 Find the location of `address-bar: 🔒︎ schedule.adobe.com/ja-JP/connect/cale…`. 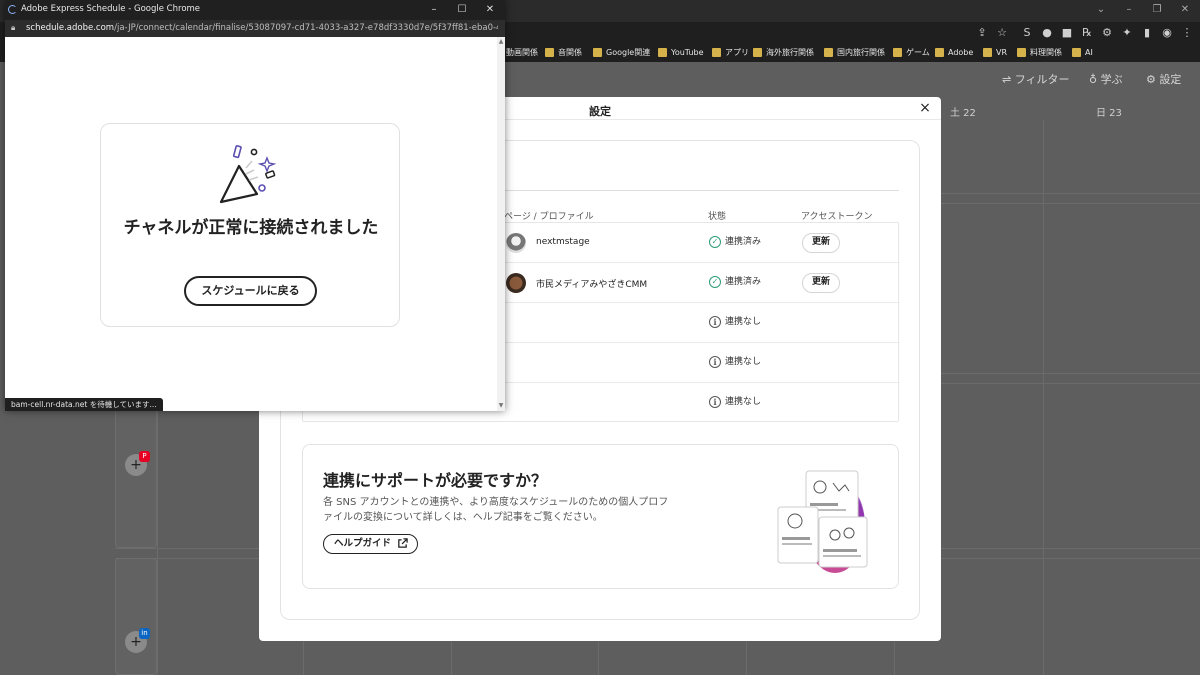

address-bar: 🔒︎ schedule.adobe.com/ja-JP/connect/cale… is located at coordinates (255, 28).